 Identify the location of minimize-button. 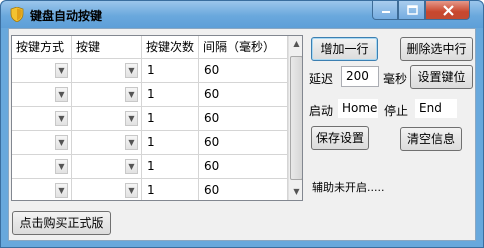
(385, 10).